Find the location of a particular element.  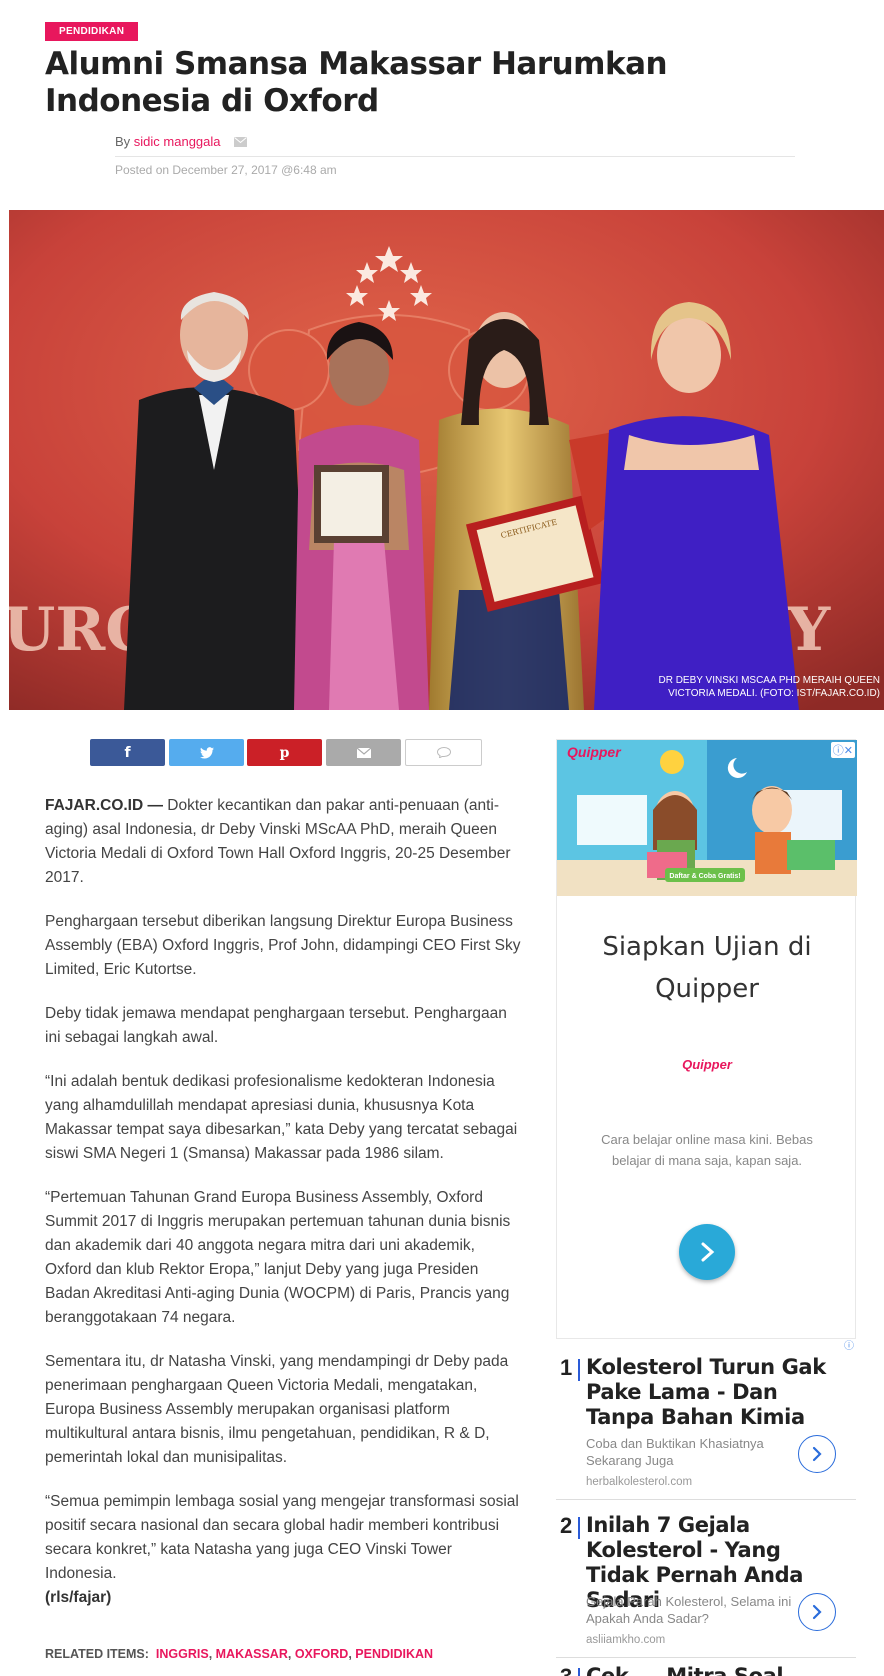

category-badge: PENDIDIKAN is located at coordinates (92, 31).